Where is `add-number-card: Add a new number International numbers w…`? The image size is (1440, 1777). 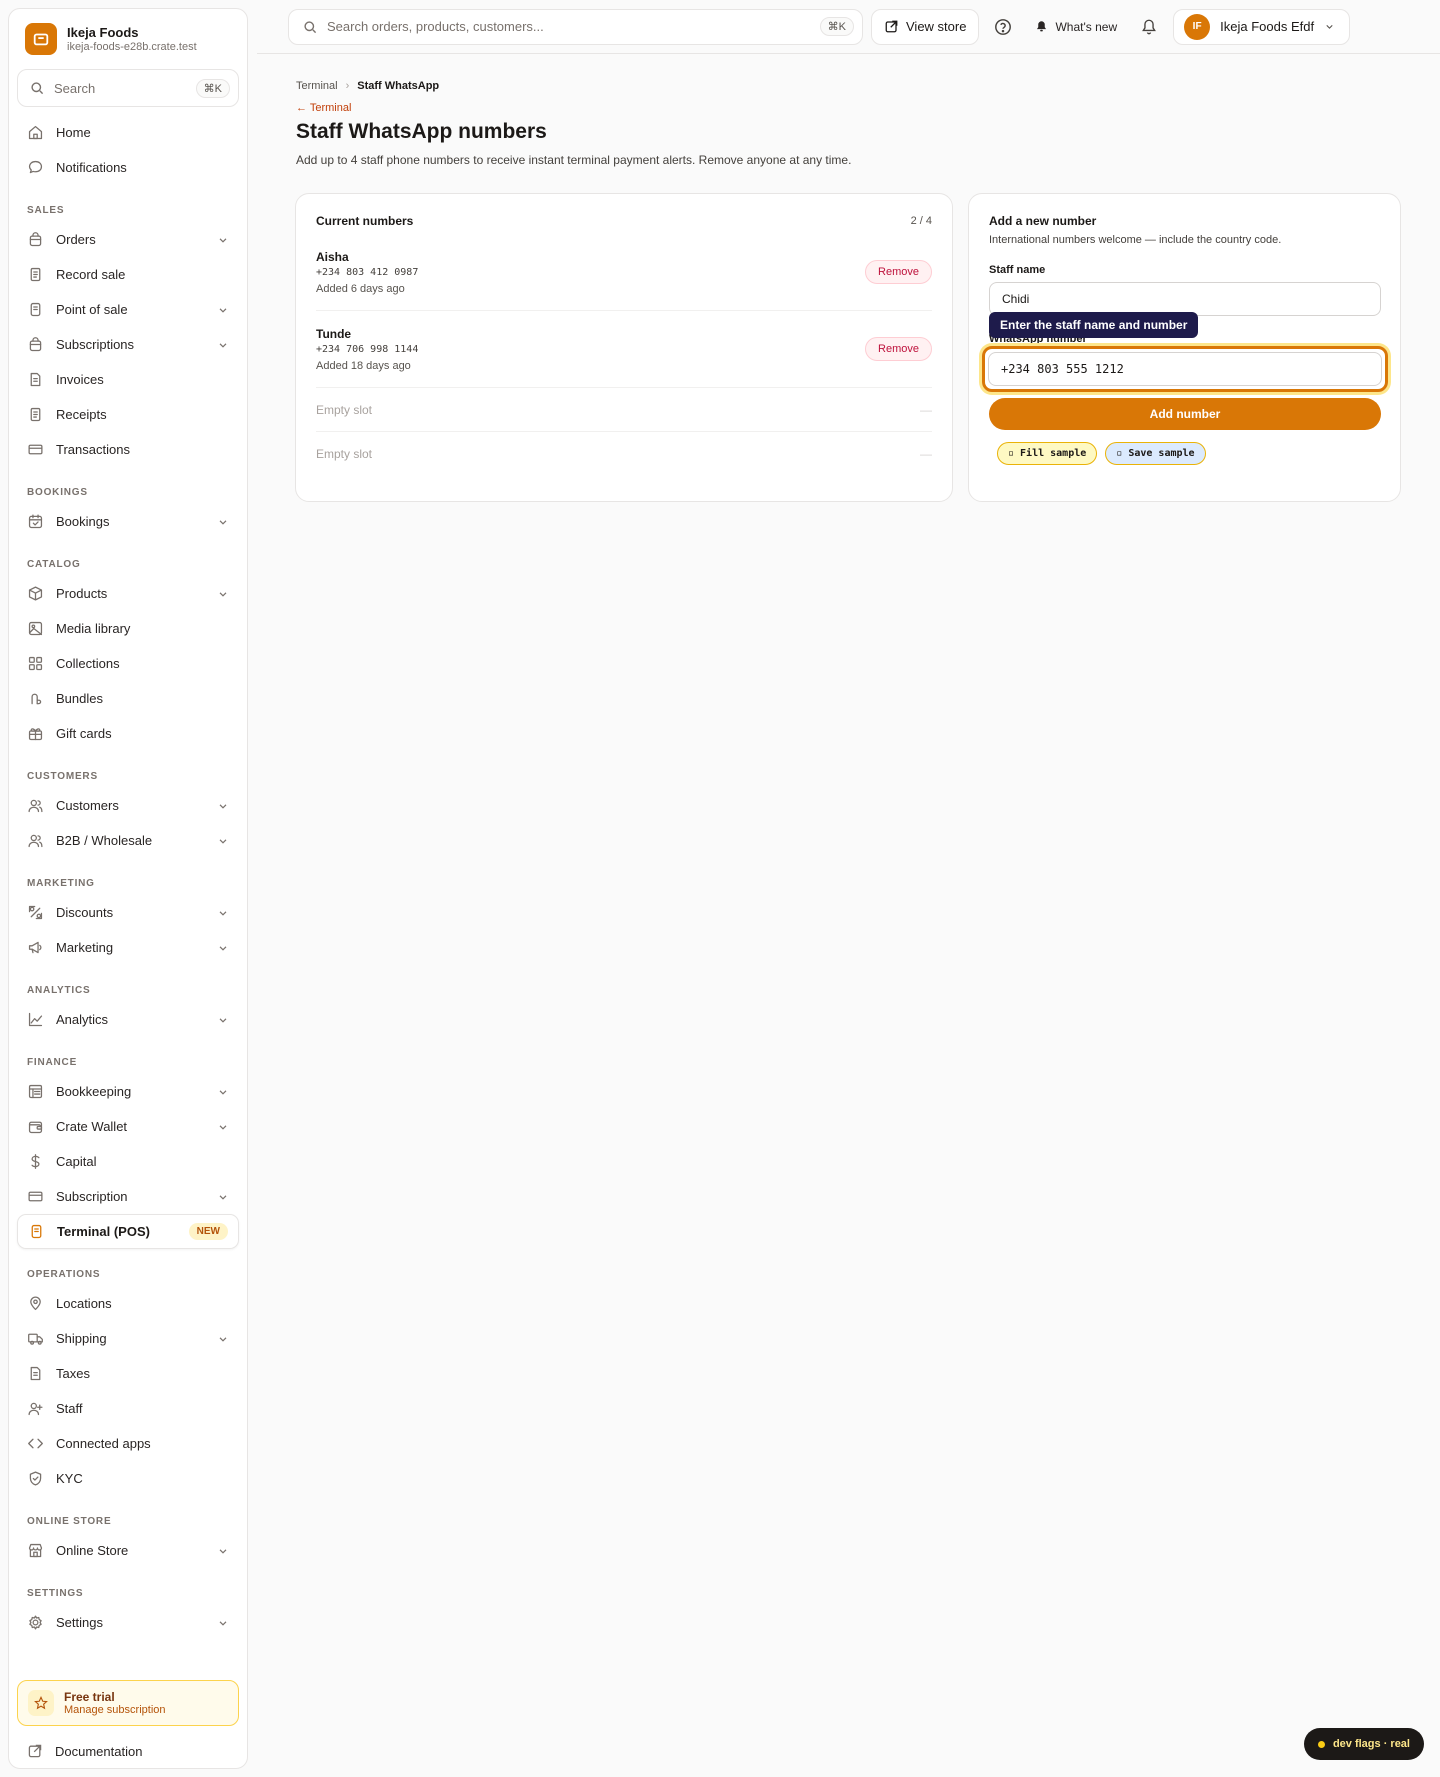 add-number-card: Add a new number International numbers w… is located at coordinates (1184, 347).